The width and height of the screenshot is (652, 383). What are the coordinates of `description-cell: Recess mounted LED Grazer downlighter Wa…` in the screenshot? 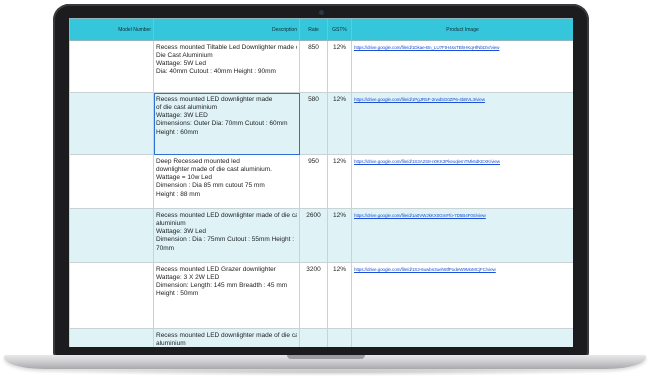 It's located at (226, 295).